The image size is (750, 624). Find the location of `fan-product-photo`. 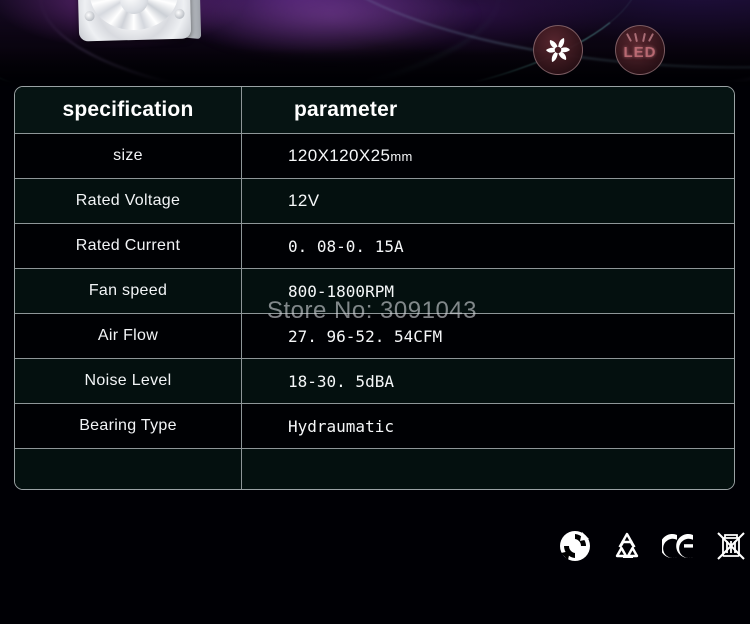

fan-product-photo is located at coordinates (134, 21).